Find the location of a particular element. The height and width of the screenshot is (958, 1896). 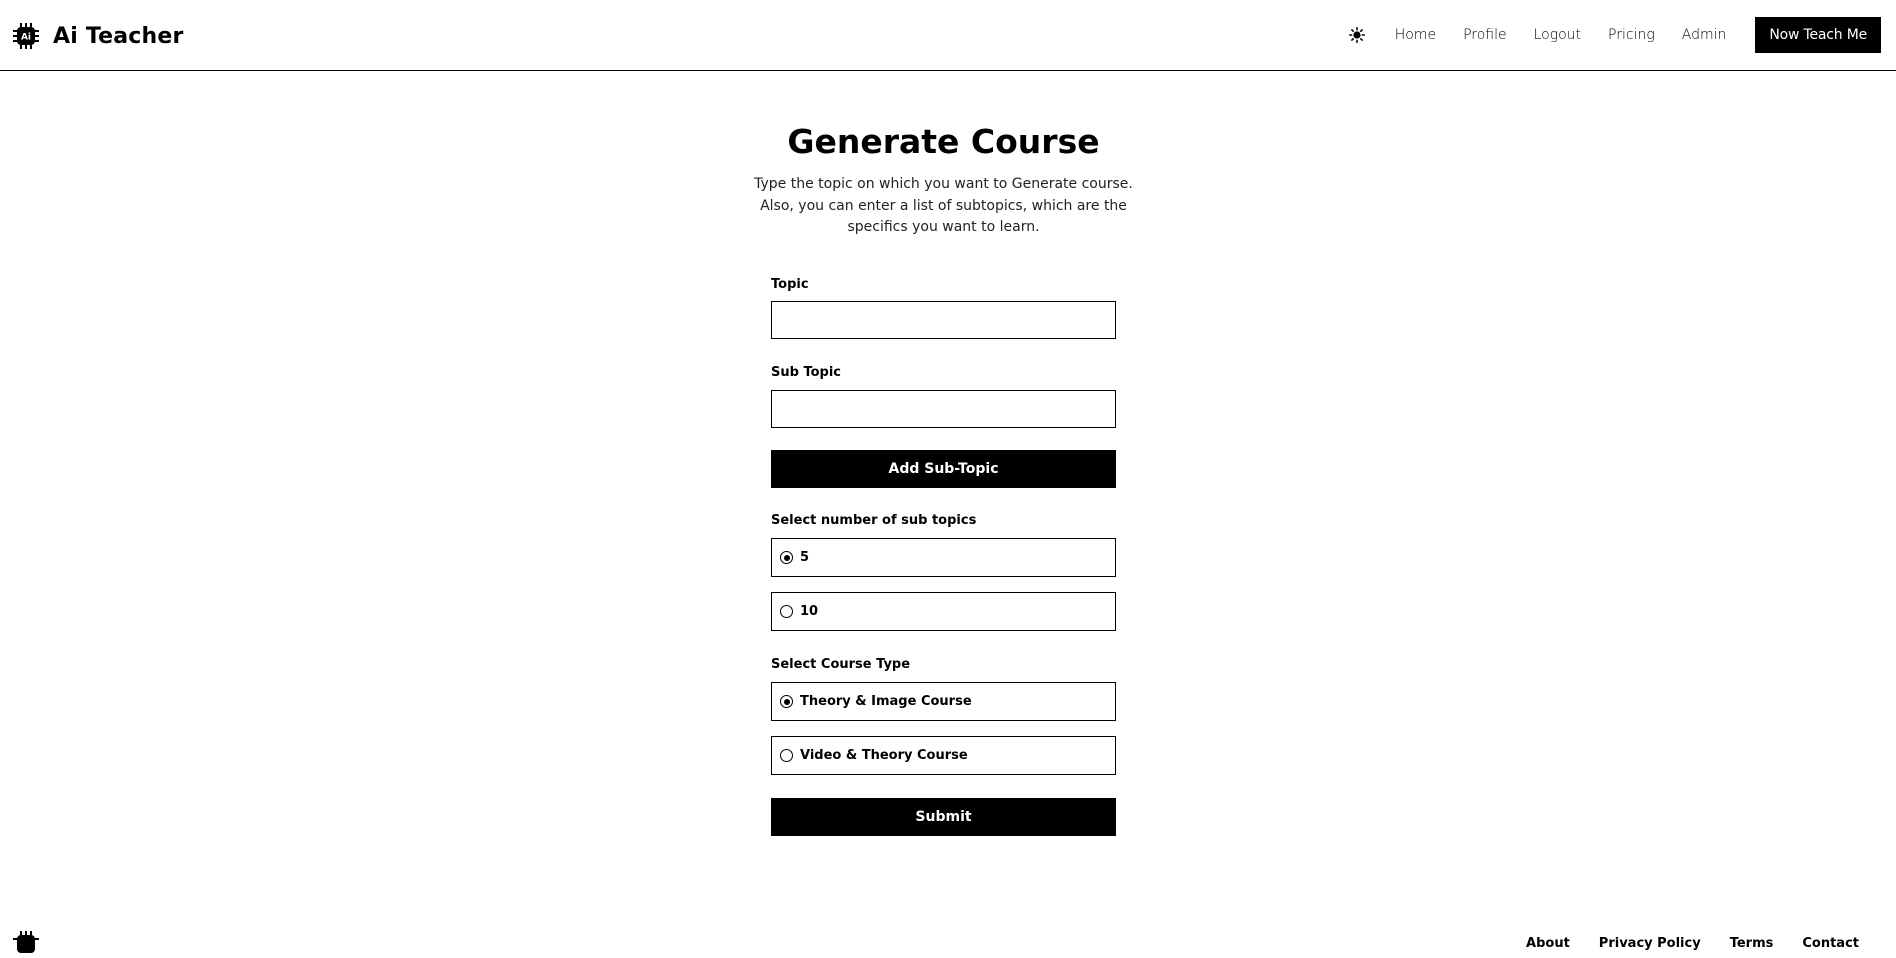

logo-text: Ai is located at coordinates (26, 38).